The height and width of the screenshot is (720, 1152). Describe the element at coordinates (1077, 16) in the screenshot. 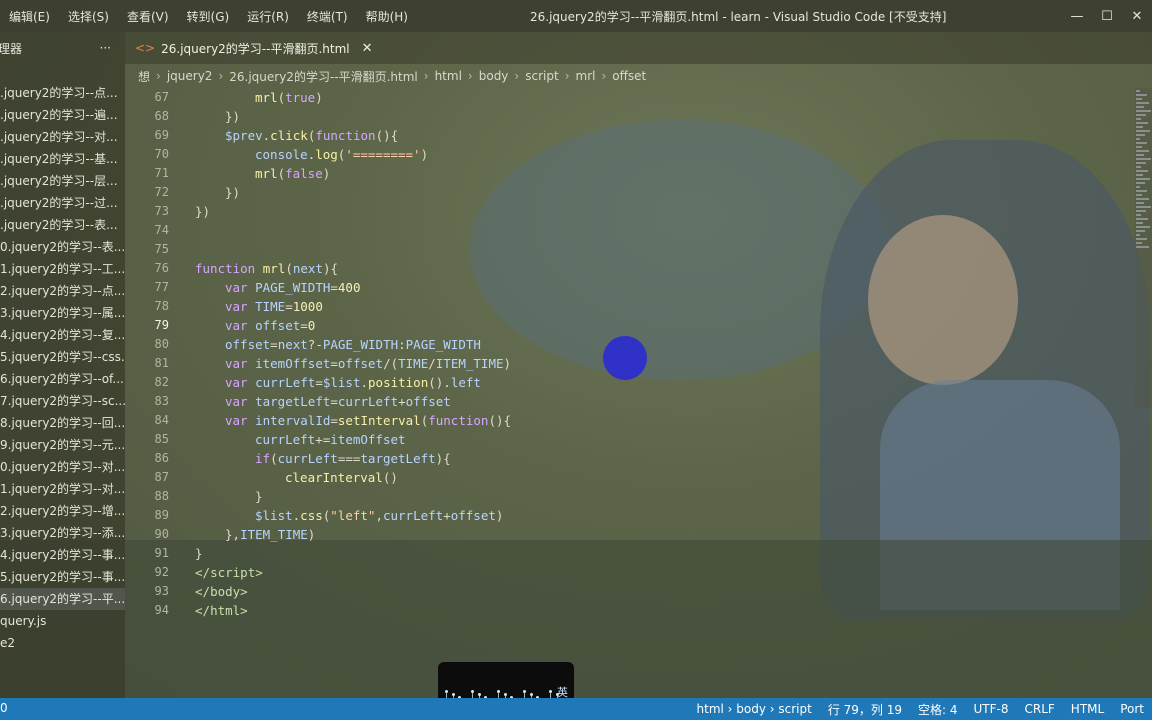

I see `minimize-icon: —` at that location.